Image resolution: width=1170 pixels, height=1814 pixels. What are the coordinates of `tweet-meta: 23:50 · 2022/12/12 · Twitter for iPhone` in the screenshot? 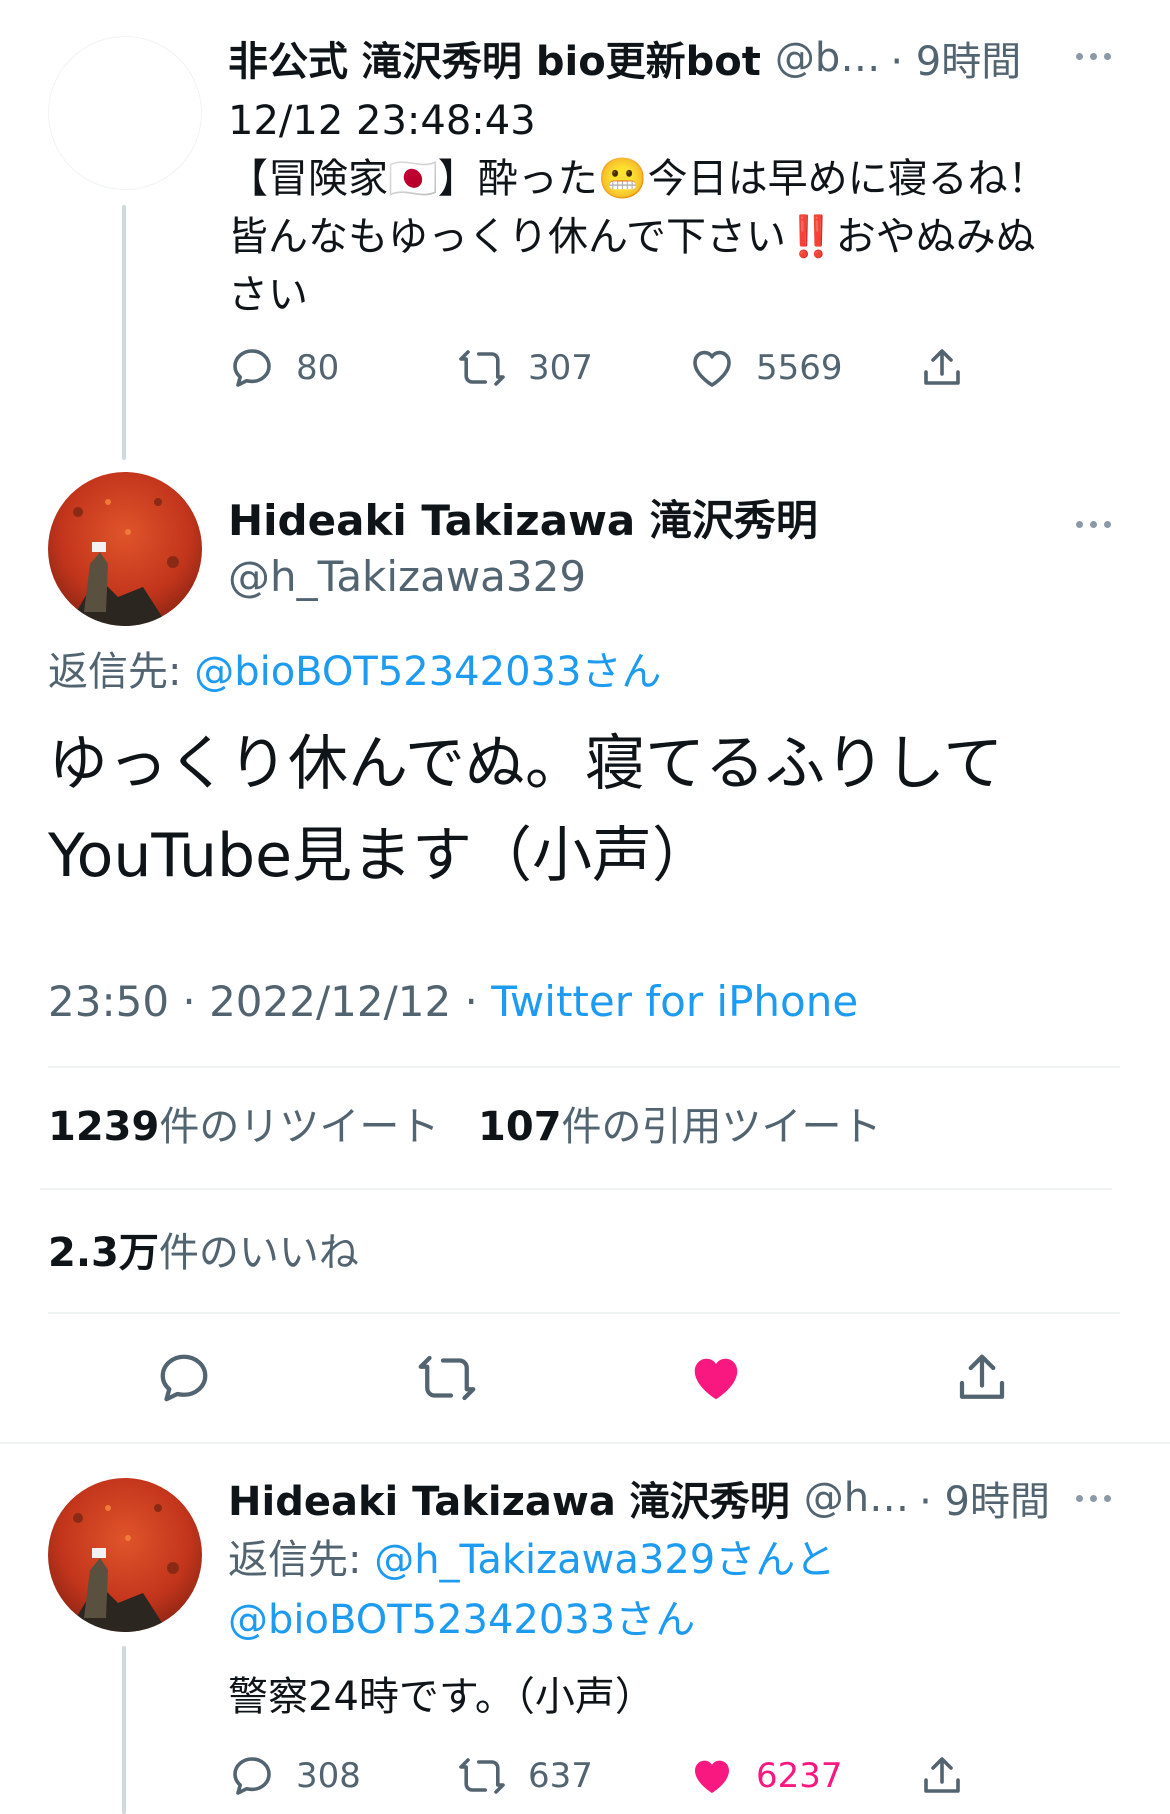 It's located at (453, 1002).